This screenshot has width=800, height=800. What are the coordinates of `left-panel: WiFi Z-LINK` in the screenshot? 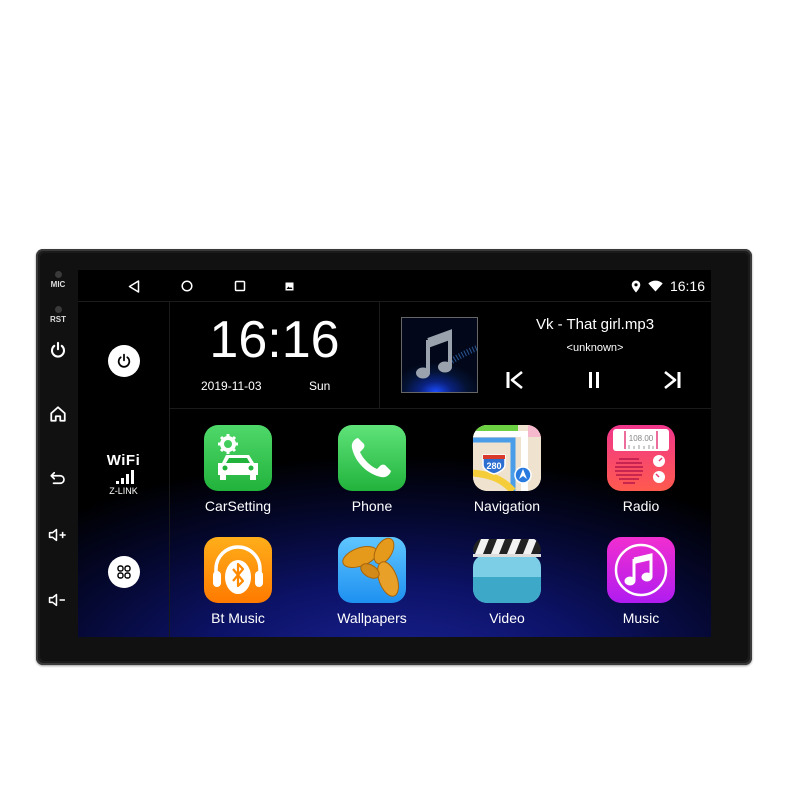 It's located at (124, 469).